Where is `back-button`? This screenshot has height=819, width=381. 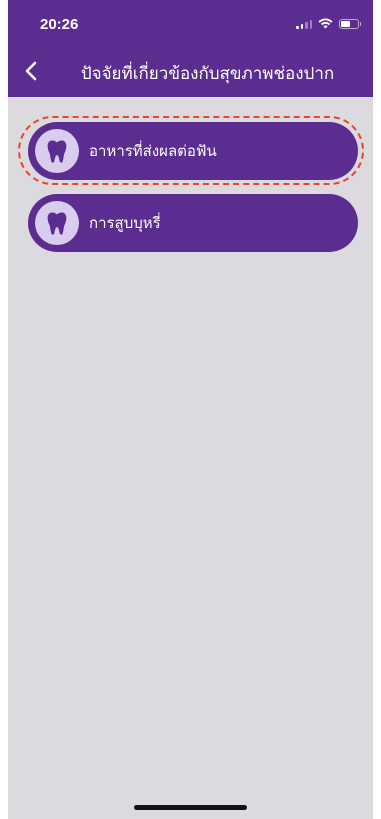 back-button is located at coordinates (32, 71).